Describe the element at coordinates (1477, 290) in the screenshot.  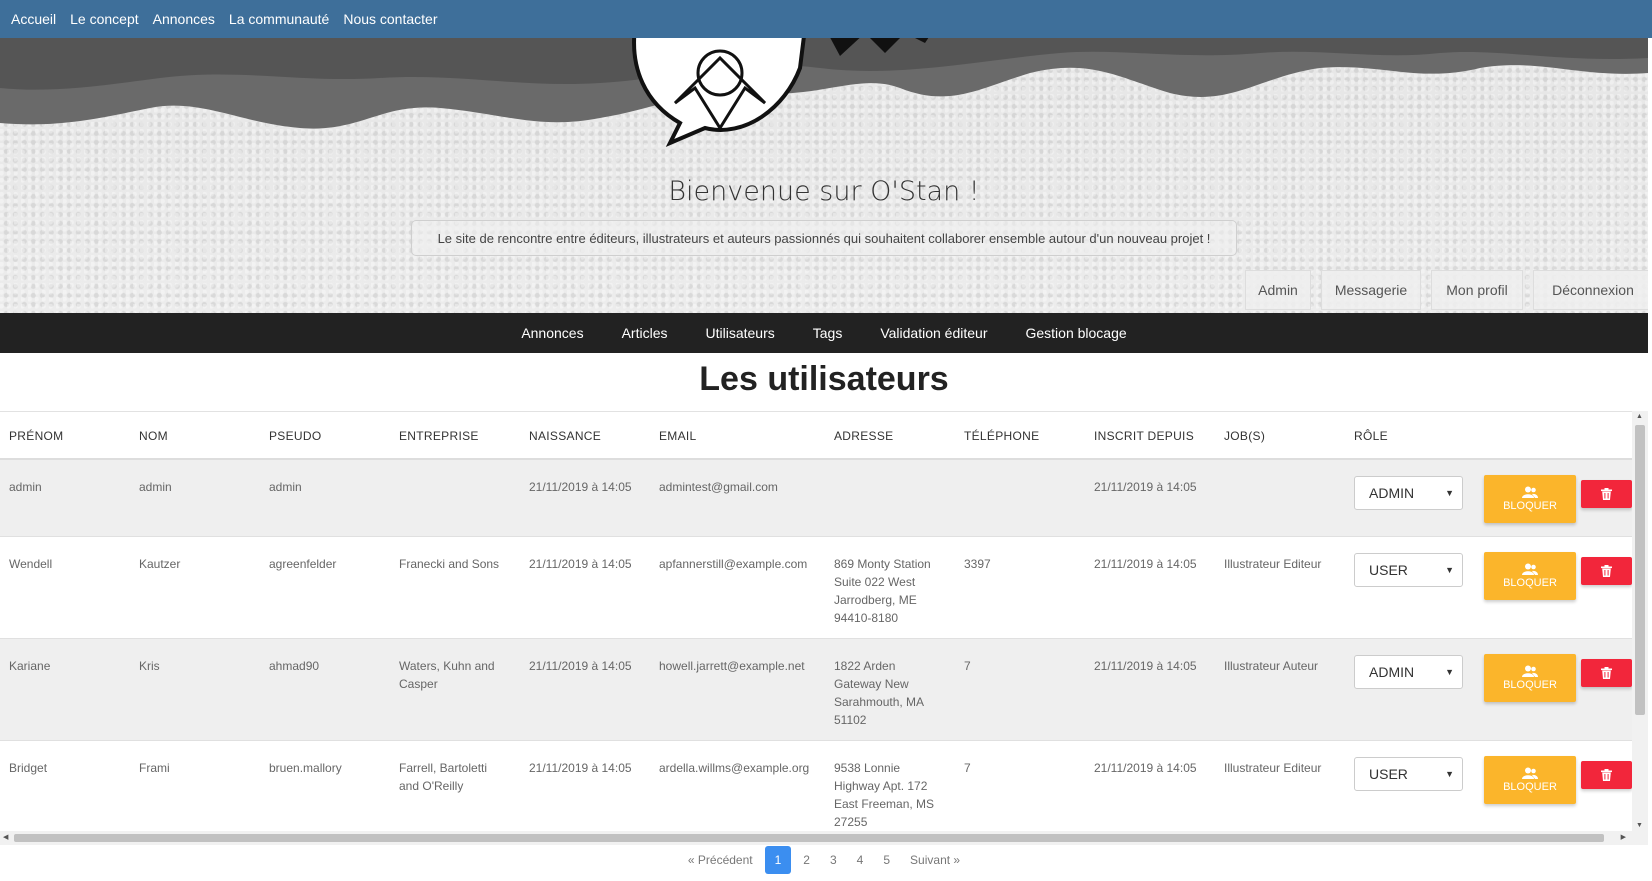
I see `mon-profil-button: Mon profil` at that location.